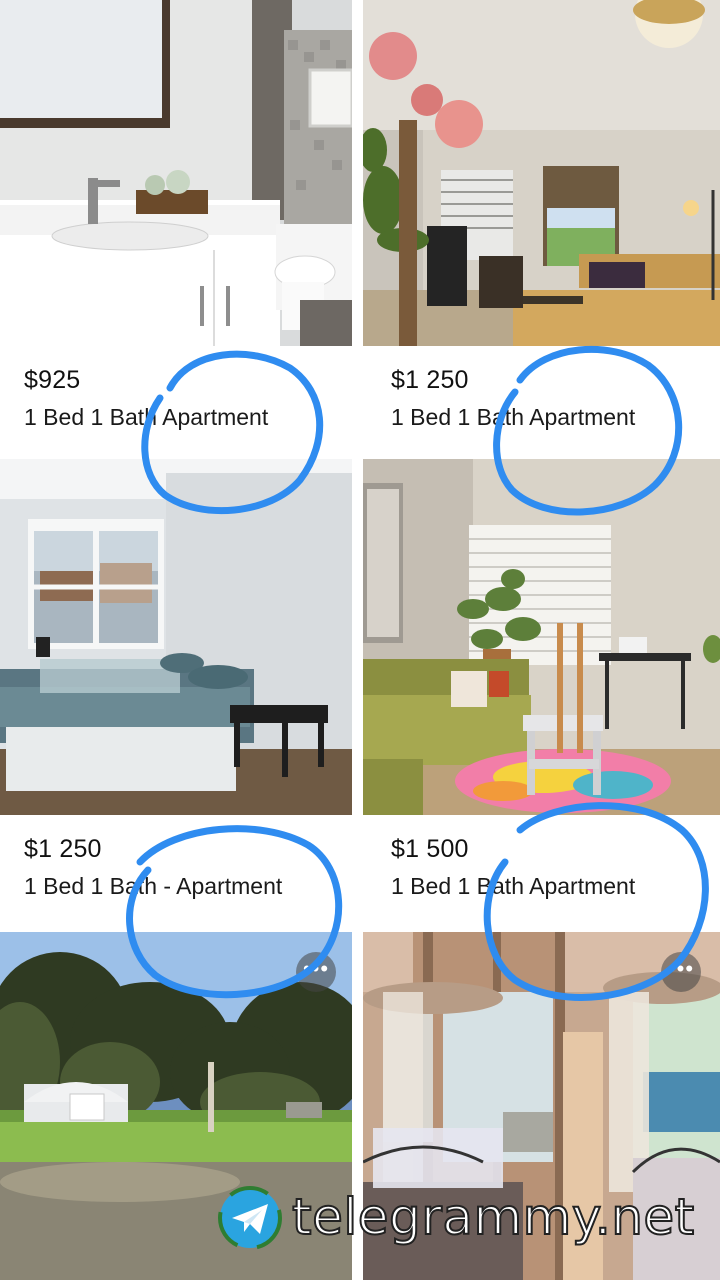 This screenshot has height=1280, width=720. I want to click on sunlit-living-room-photo, so click(541, 637).